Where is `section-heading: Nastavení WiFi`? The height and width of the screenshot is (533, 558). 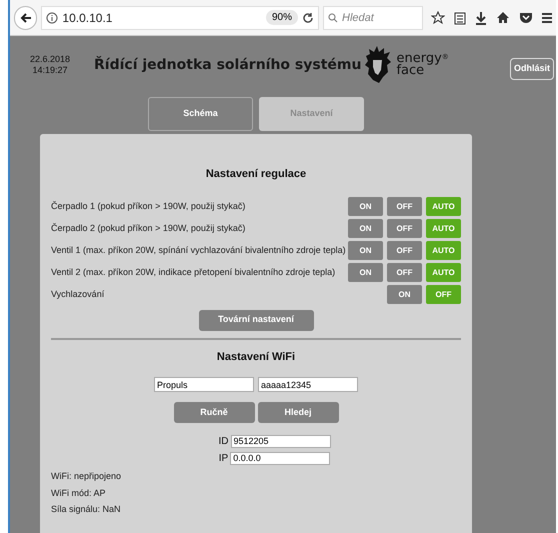 section-heading: Nastavení WiFi is located at coordinates (256, 357).